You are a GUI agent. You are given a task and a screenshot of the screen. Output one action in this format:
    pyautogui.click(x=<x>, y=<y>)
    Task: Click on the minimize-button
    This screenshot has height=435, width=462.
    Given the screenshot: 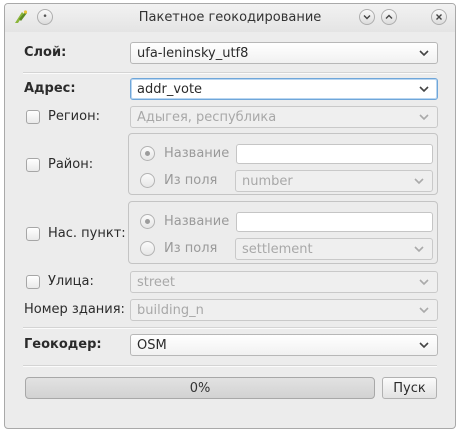 What is the action you would take?
    pyautogui.click(x=367, y=17)
    